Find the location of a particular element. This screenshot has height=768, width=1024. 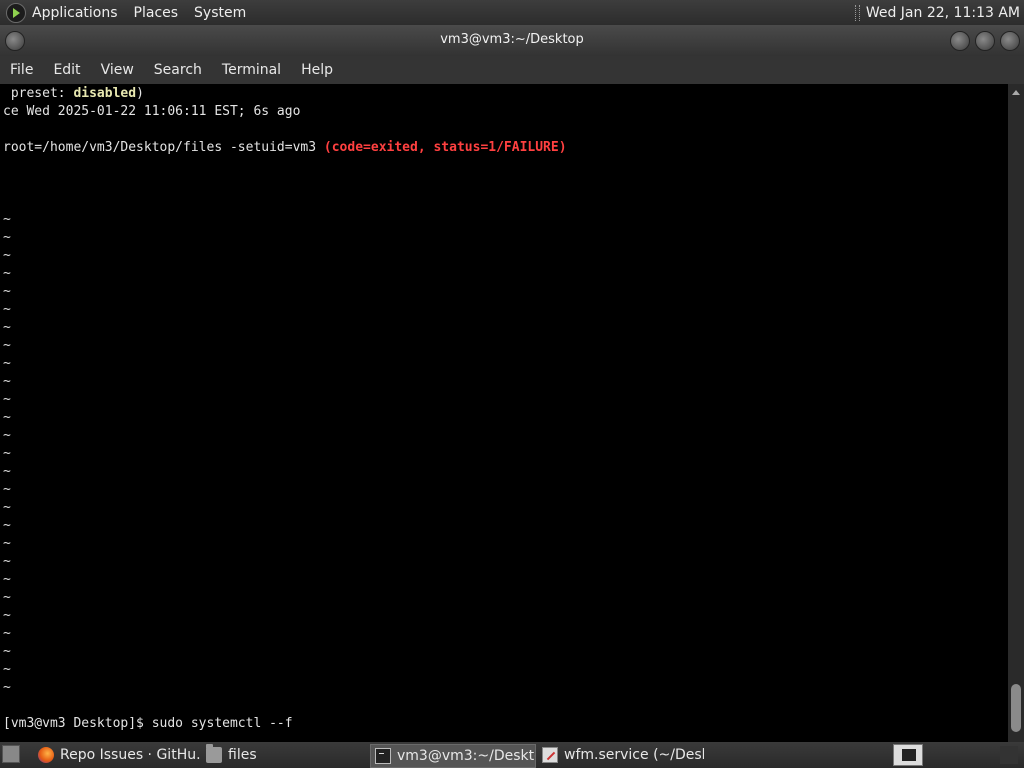

applications-logo-icon is located at coordinates (16, 12).